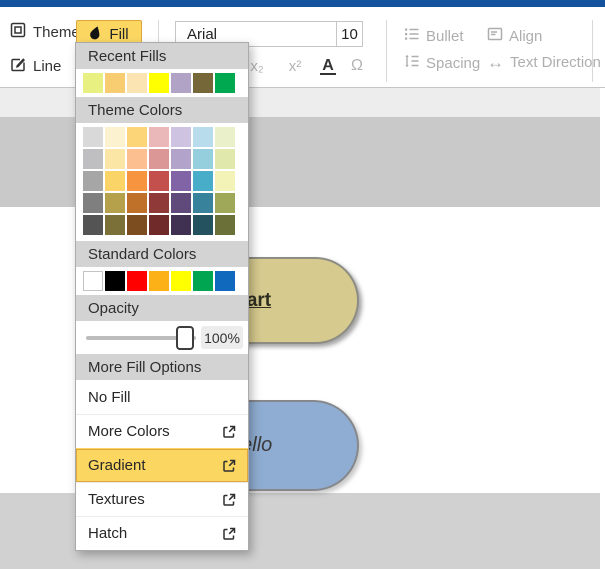  What do you see at coordinates (162, 337) in the screenshot?
I see `opacity-control: 100%` at bounding box center [162, 337].